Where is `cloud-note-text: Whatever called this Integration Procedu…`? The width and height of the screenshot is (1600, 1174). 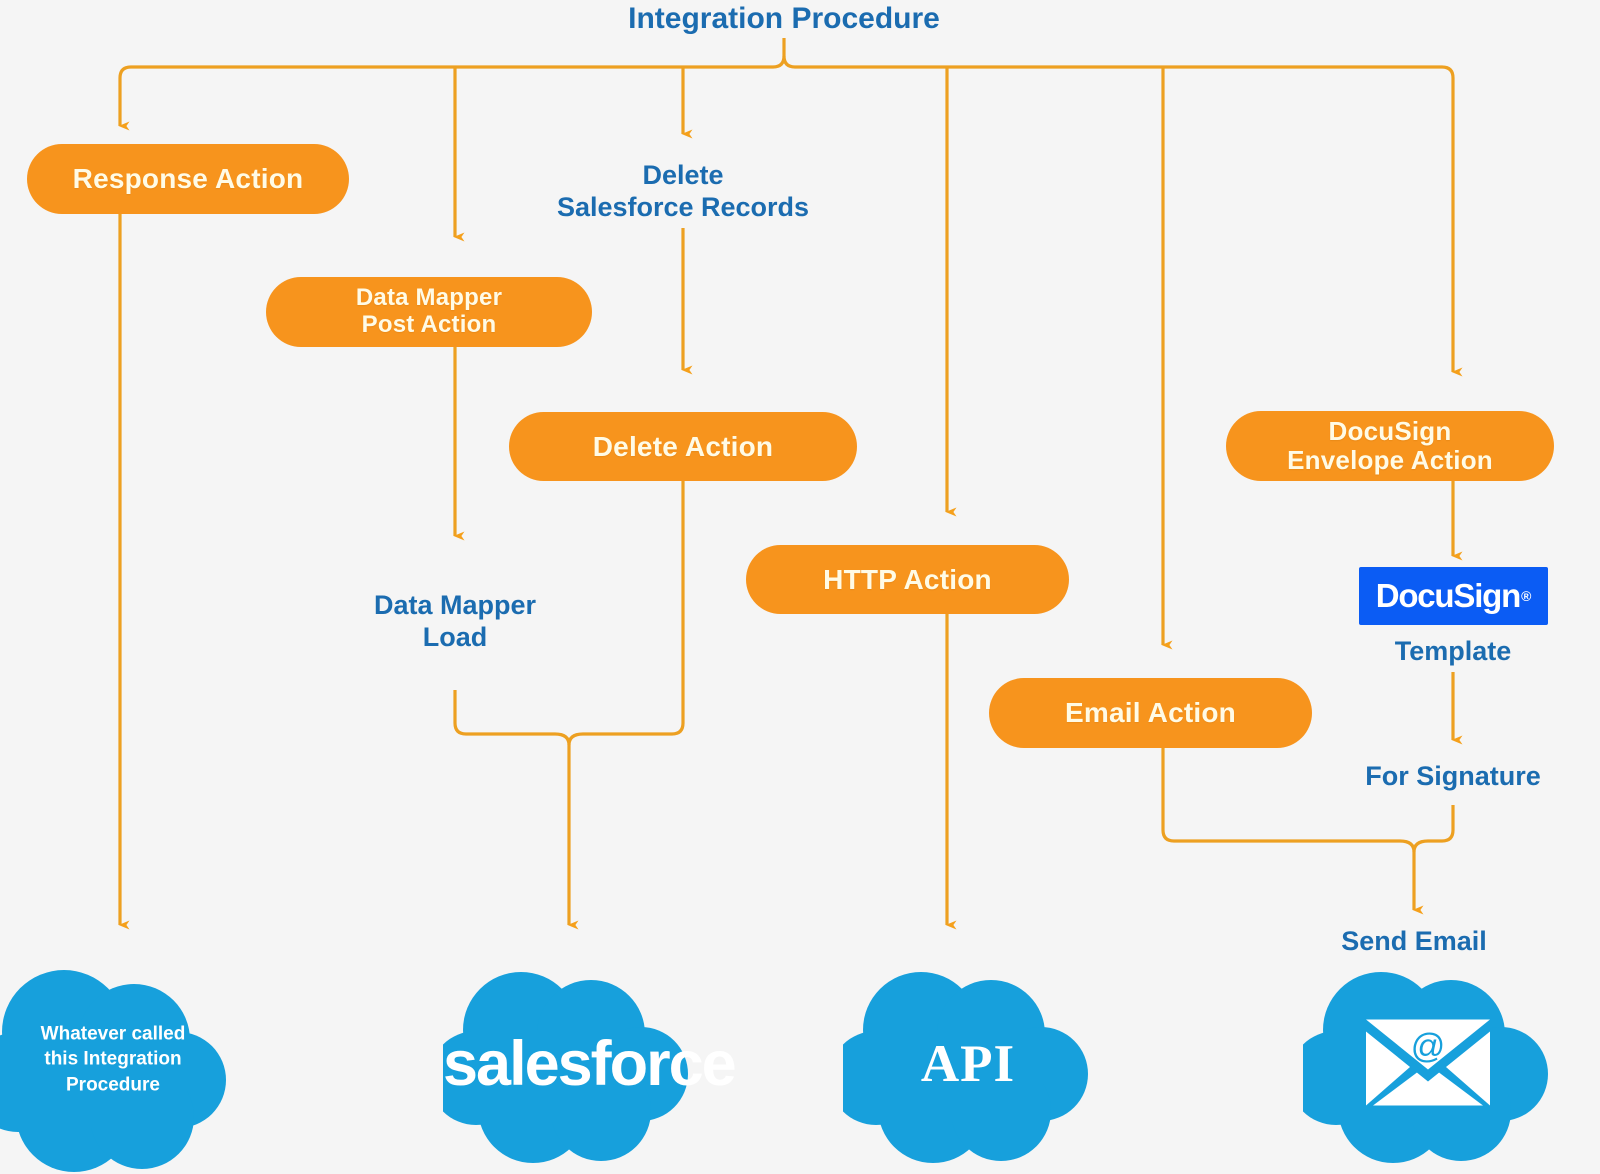 cloud-note-text: Whatever called this Integration Procedu… is located at coordinates (122, 1059).